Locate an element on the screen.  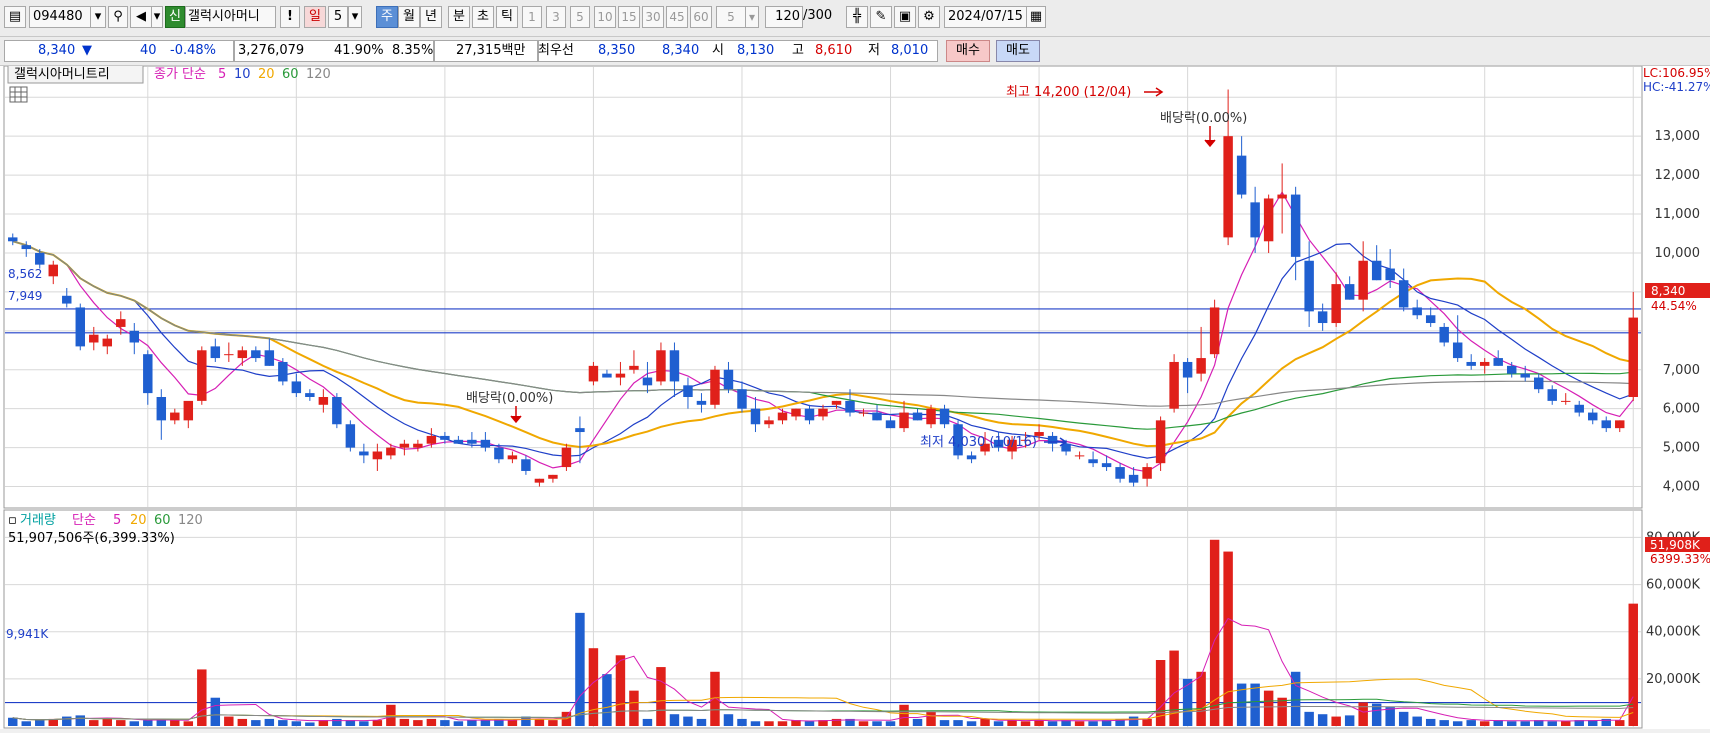
minute-5-button: 5 is located at coordinates (580, 17).